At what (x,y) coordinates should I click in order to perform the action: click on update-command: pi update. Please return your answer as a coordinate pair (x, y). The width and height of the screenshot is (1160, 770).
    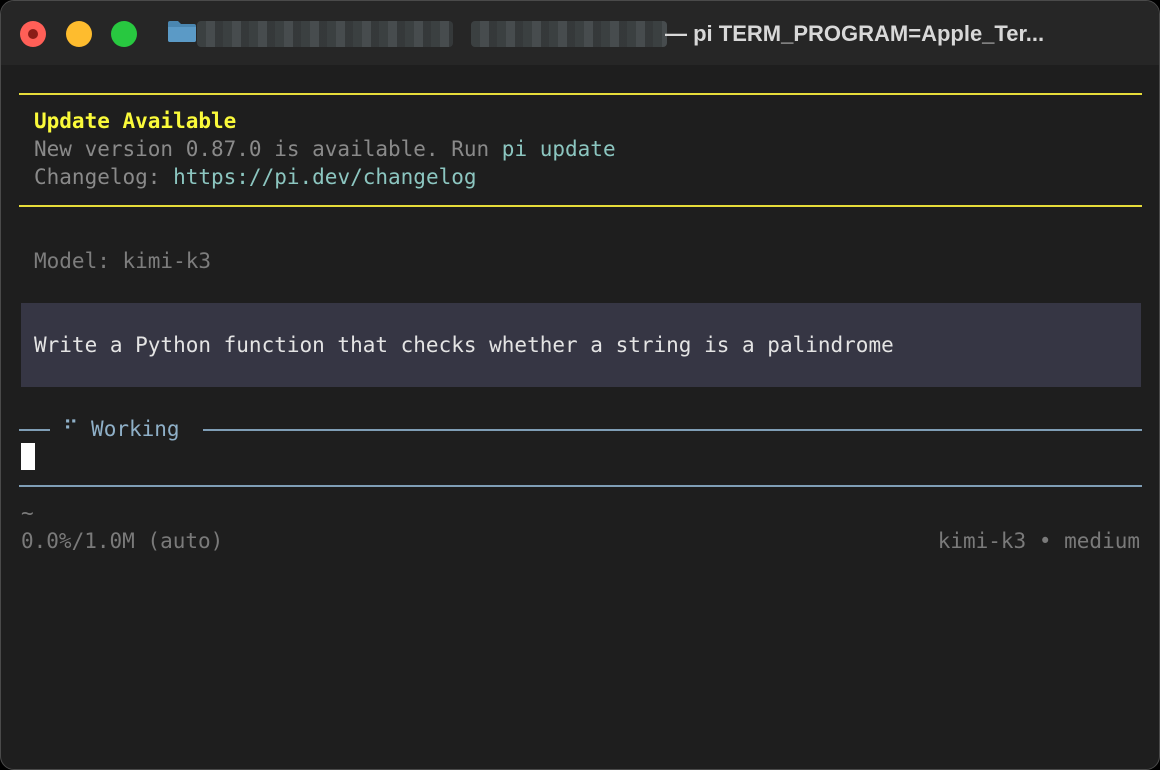
    Looking at the image, I should click on (558, 149).